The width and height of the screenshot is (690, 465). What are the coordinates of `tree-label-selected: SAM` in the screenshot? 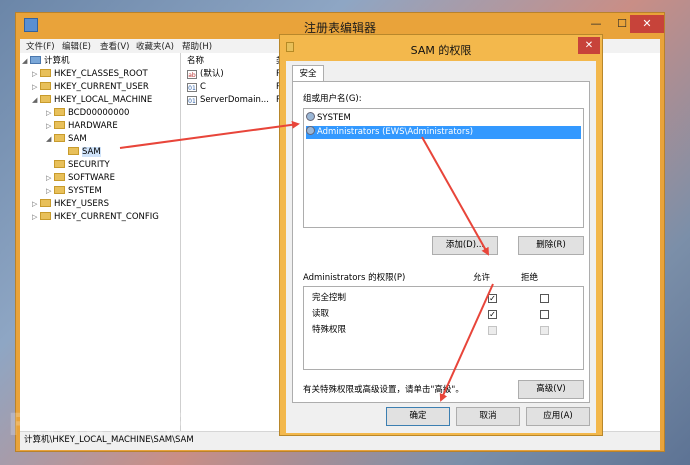 It's located at (91, 152).